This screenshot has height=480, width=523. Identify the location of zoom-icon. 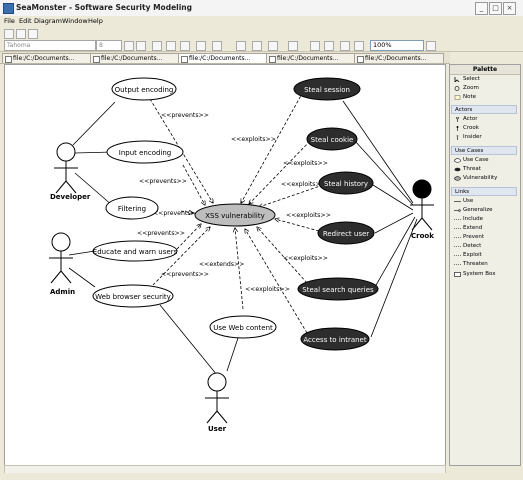
(457, 88).